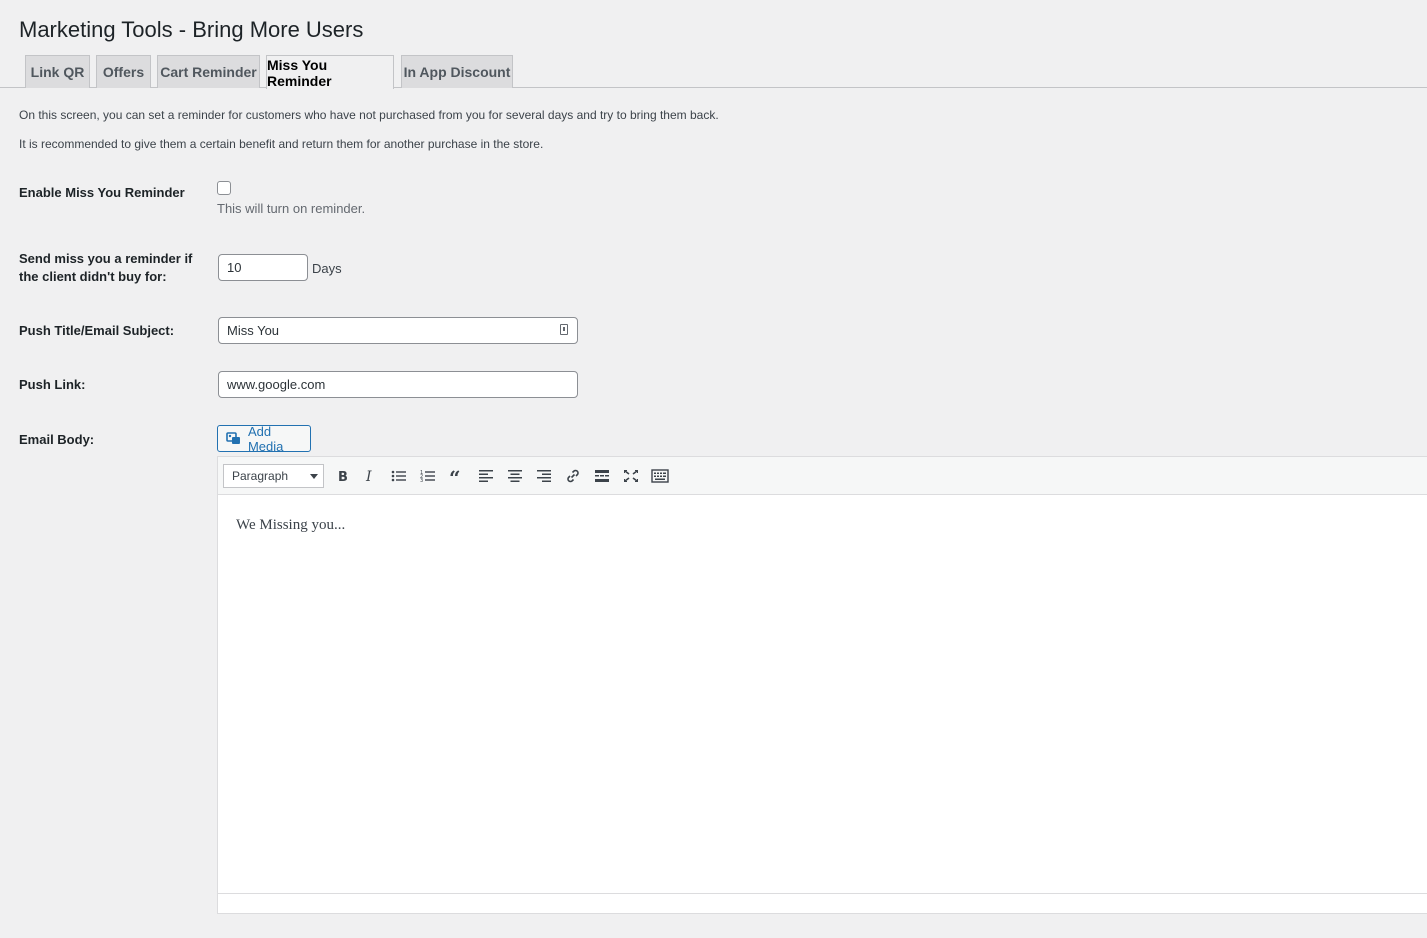 The width and height of the screenshot is (1427, 938). I want to click on tab-cart-reminder: Cart Reminder, so click(208, 71).